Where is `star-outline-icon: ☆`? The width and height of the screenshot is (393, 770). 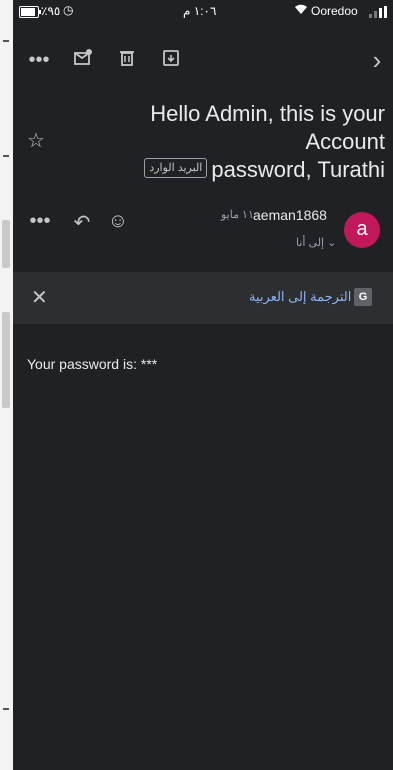
star-outline-icon: ☆ is located at coordinates (36, 140).